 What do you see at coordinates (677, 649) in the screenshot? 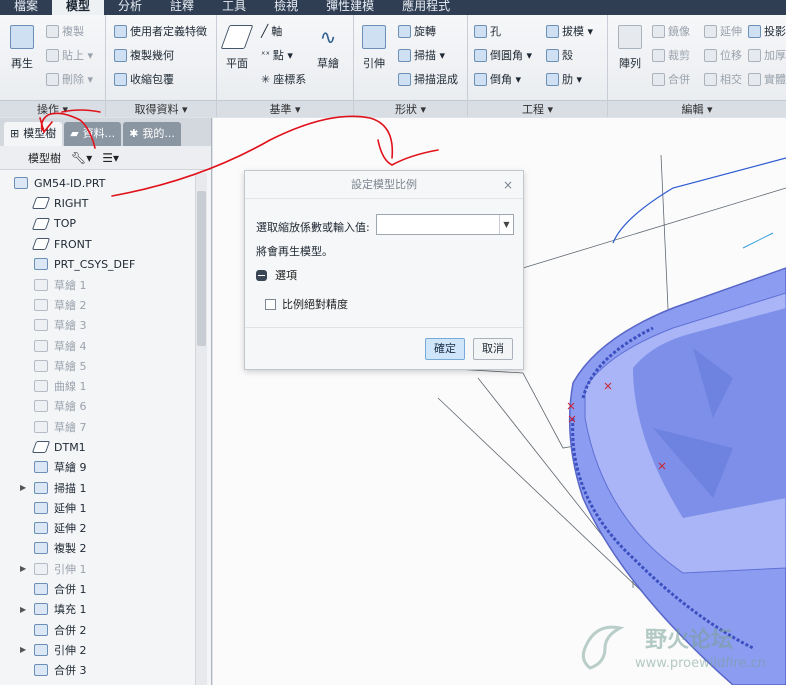
I see `forum-watermark: 野火论坛 www.proewildfire.cn` at bounding box center [677, 649].